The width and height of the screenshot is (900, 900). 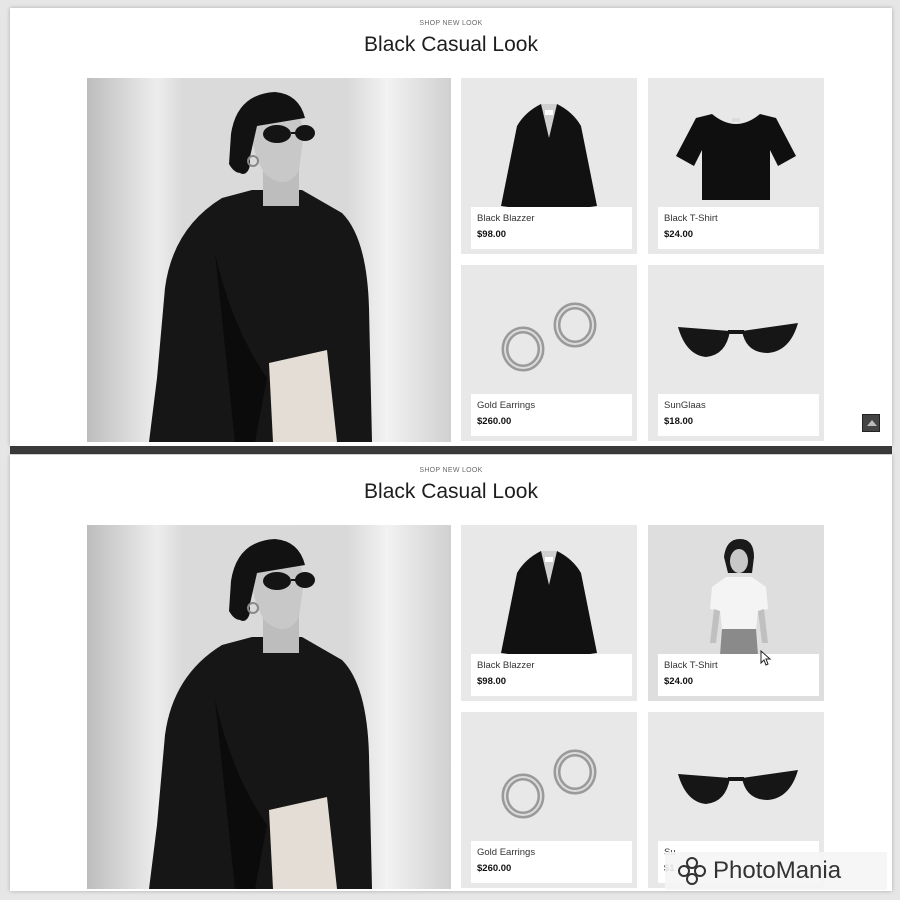 What do you see at coordinates (741, 405) in the screenshot?
I see `product-name: SunGlaas` at bounding box center [741, 405].